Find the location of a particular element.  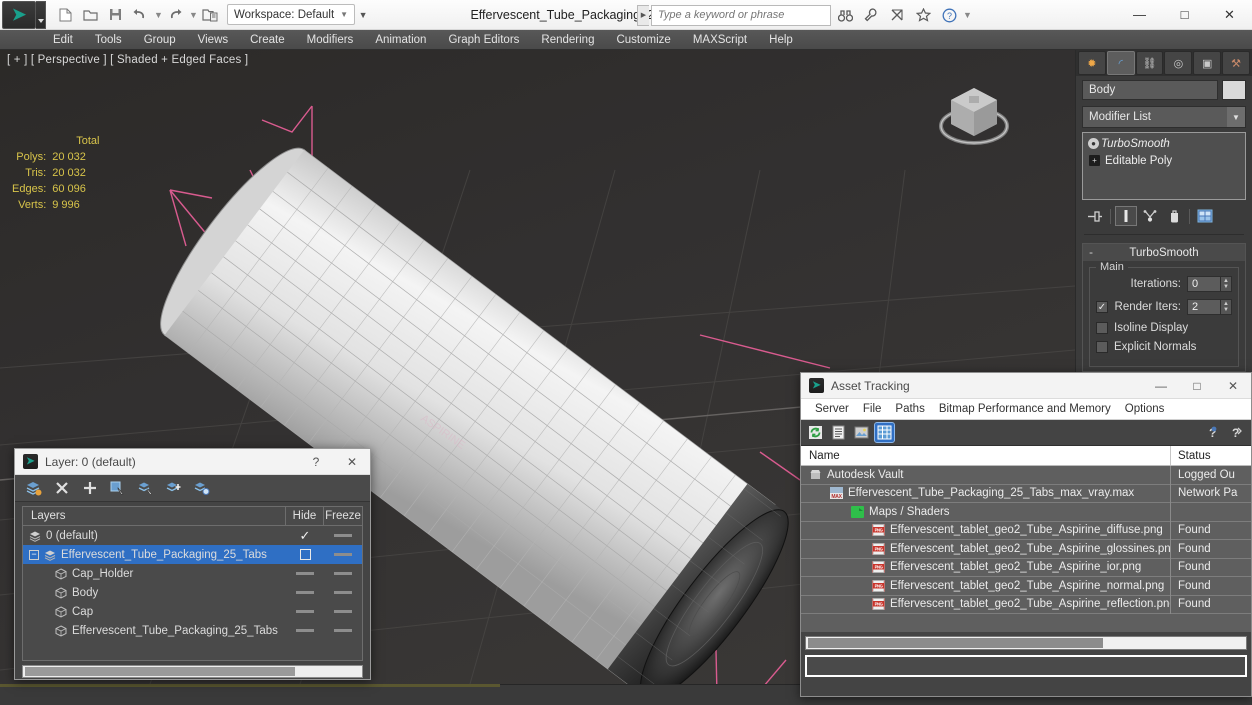

layer-hide-checkbox is located at coordinates (305, 554).